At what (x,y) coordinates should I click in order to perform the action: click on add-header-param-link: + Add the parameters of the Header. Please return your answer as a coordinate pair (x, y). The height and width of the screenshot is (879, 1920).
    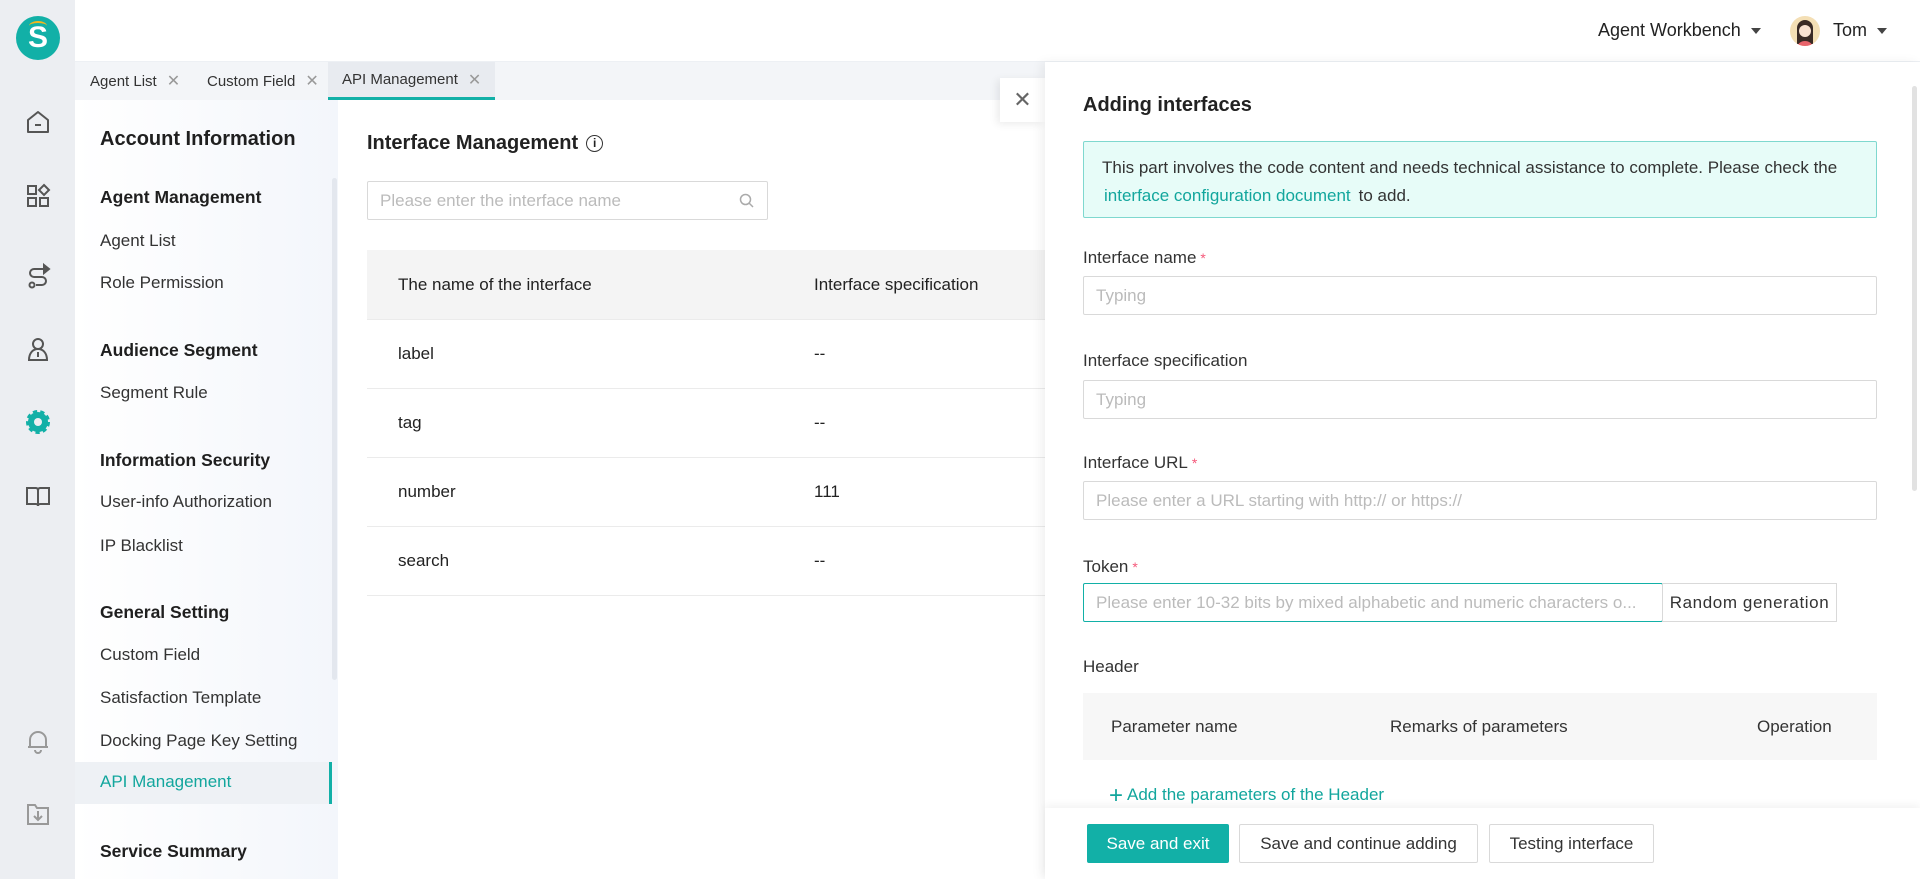
    Looking at the image, I should click on (1246, 796).